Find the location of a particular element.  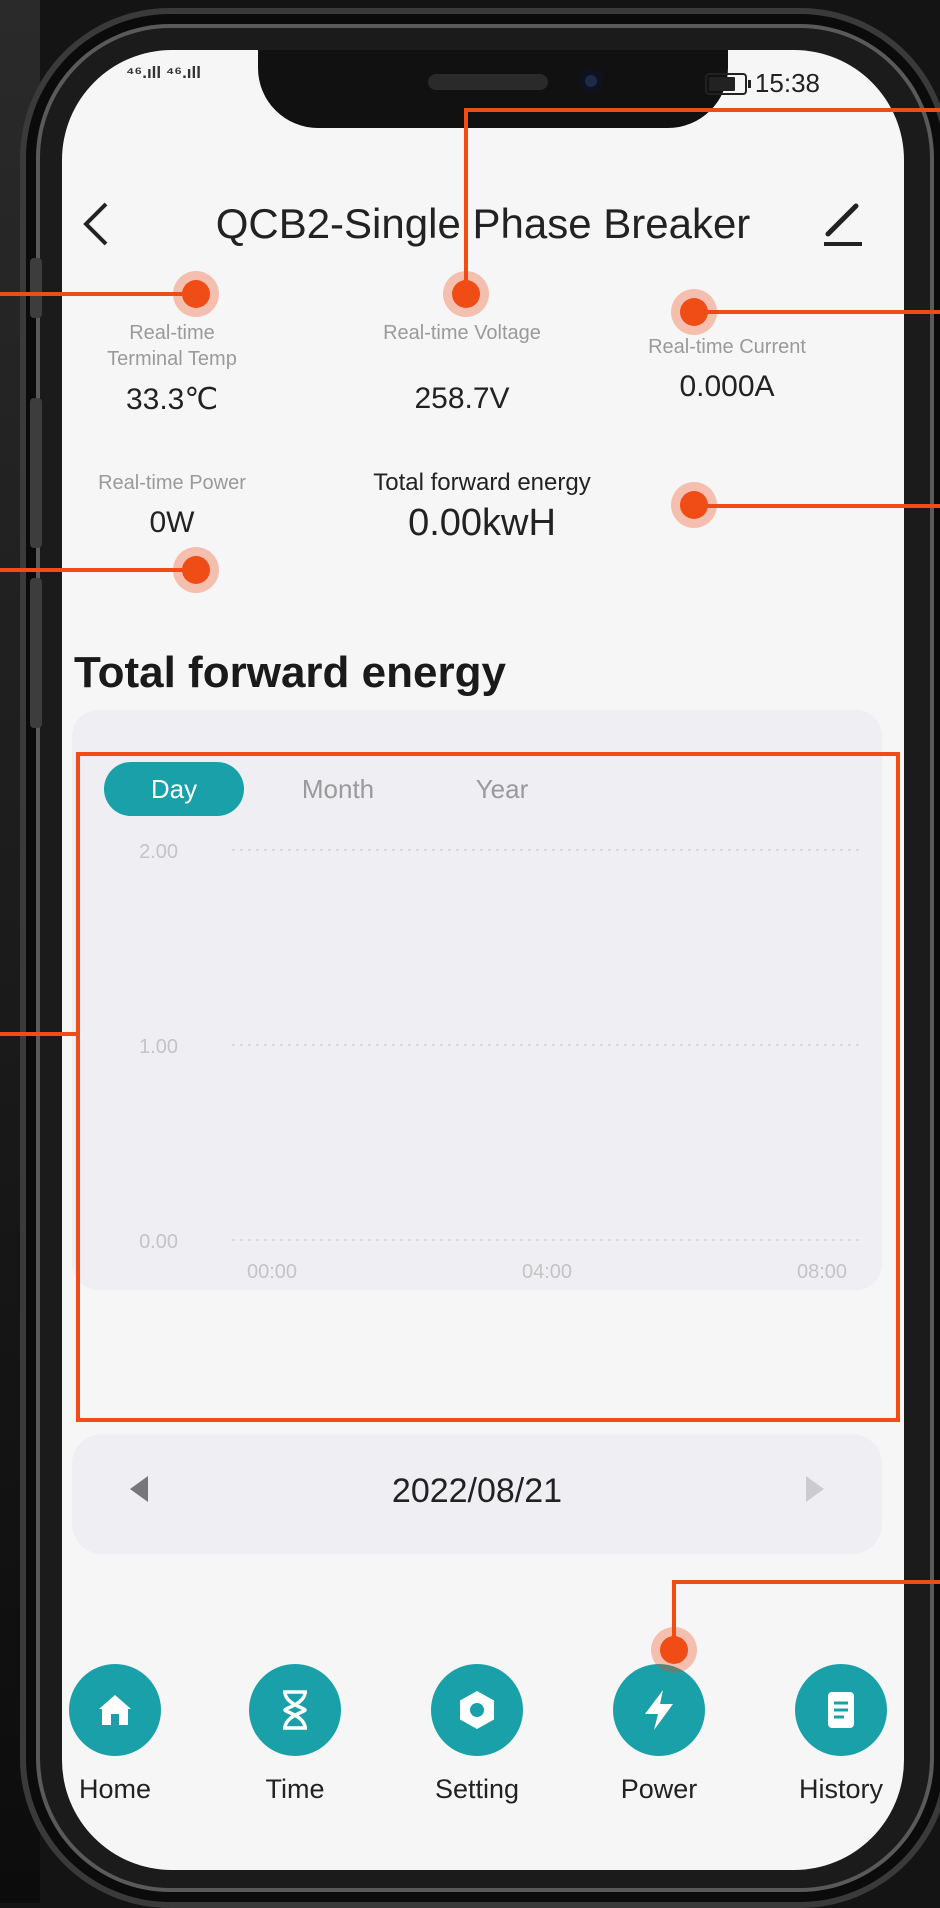

phone-volume-down is located at coordinates (36, 653).